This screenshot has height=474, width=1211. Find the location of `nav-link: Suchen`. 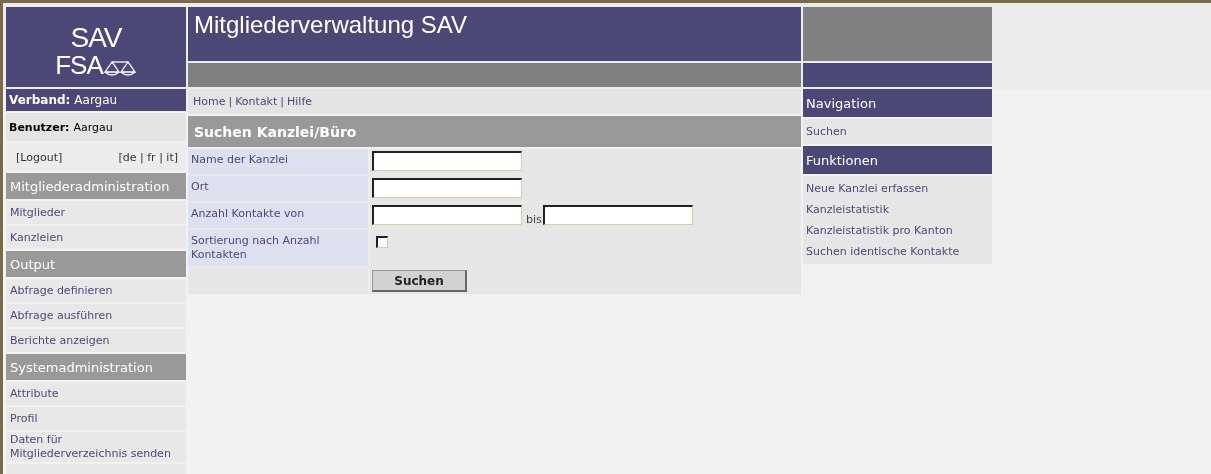

nav-link: Suchen is located at coordinates (897, 131).